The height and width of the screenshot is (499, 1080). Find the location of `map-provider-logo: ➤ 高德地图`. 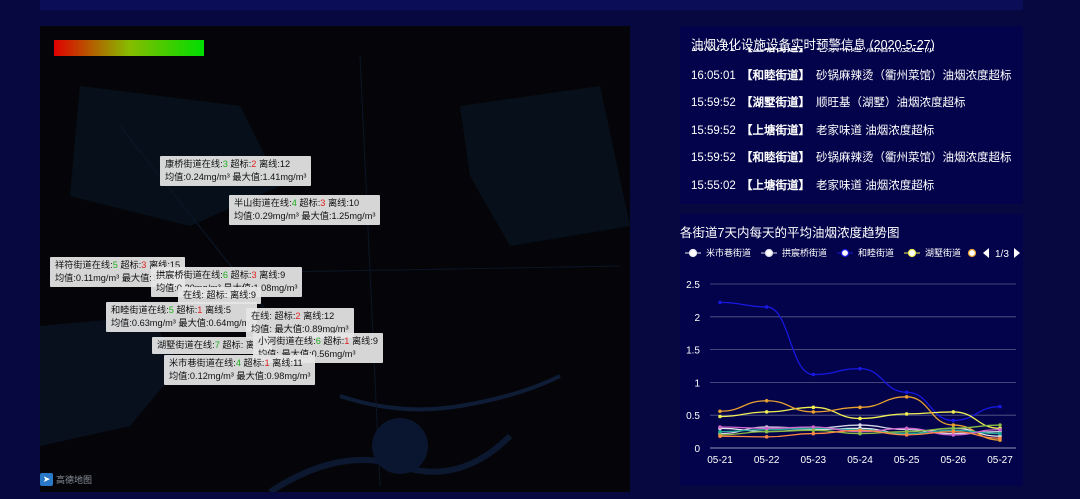

map-provider-logo: ➤ 高德地图 is located at coordinates (66, 479).